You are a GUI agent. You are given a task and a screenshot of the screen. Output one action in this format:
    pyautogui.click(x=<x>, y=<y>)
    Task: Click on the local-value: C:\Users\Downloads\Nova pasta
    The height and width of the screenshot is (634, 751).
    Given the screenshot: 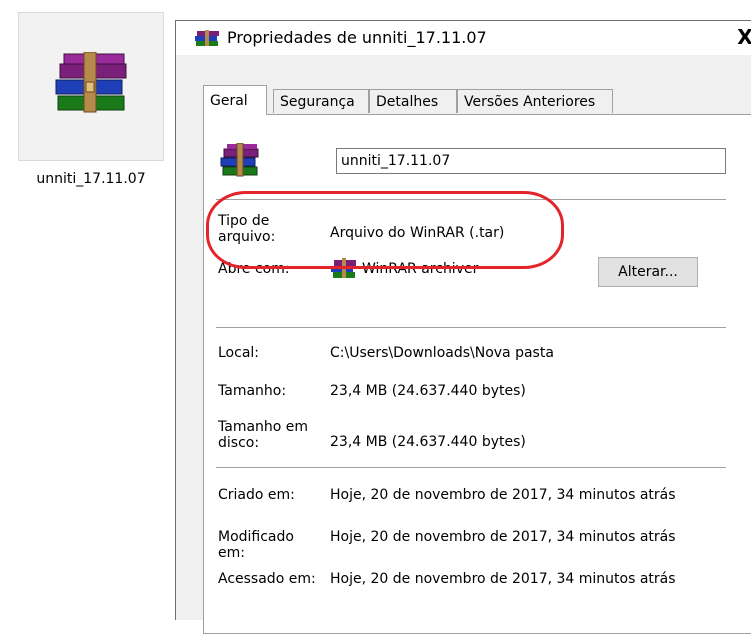 What is the action you would take?
    pyautogui.click(x=442, y=353)
    